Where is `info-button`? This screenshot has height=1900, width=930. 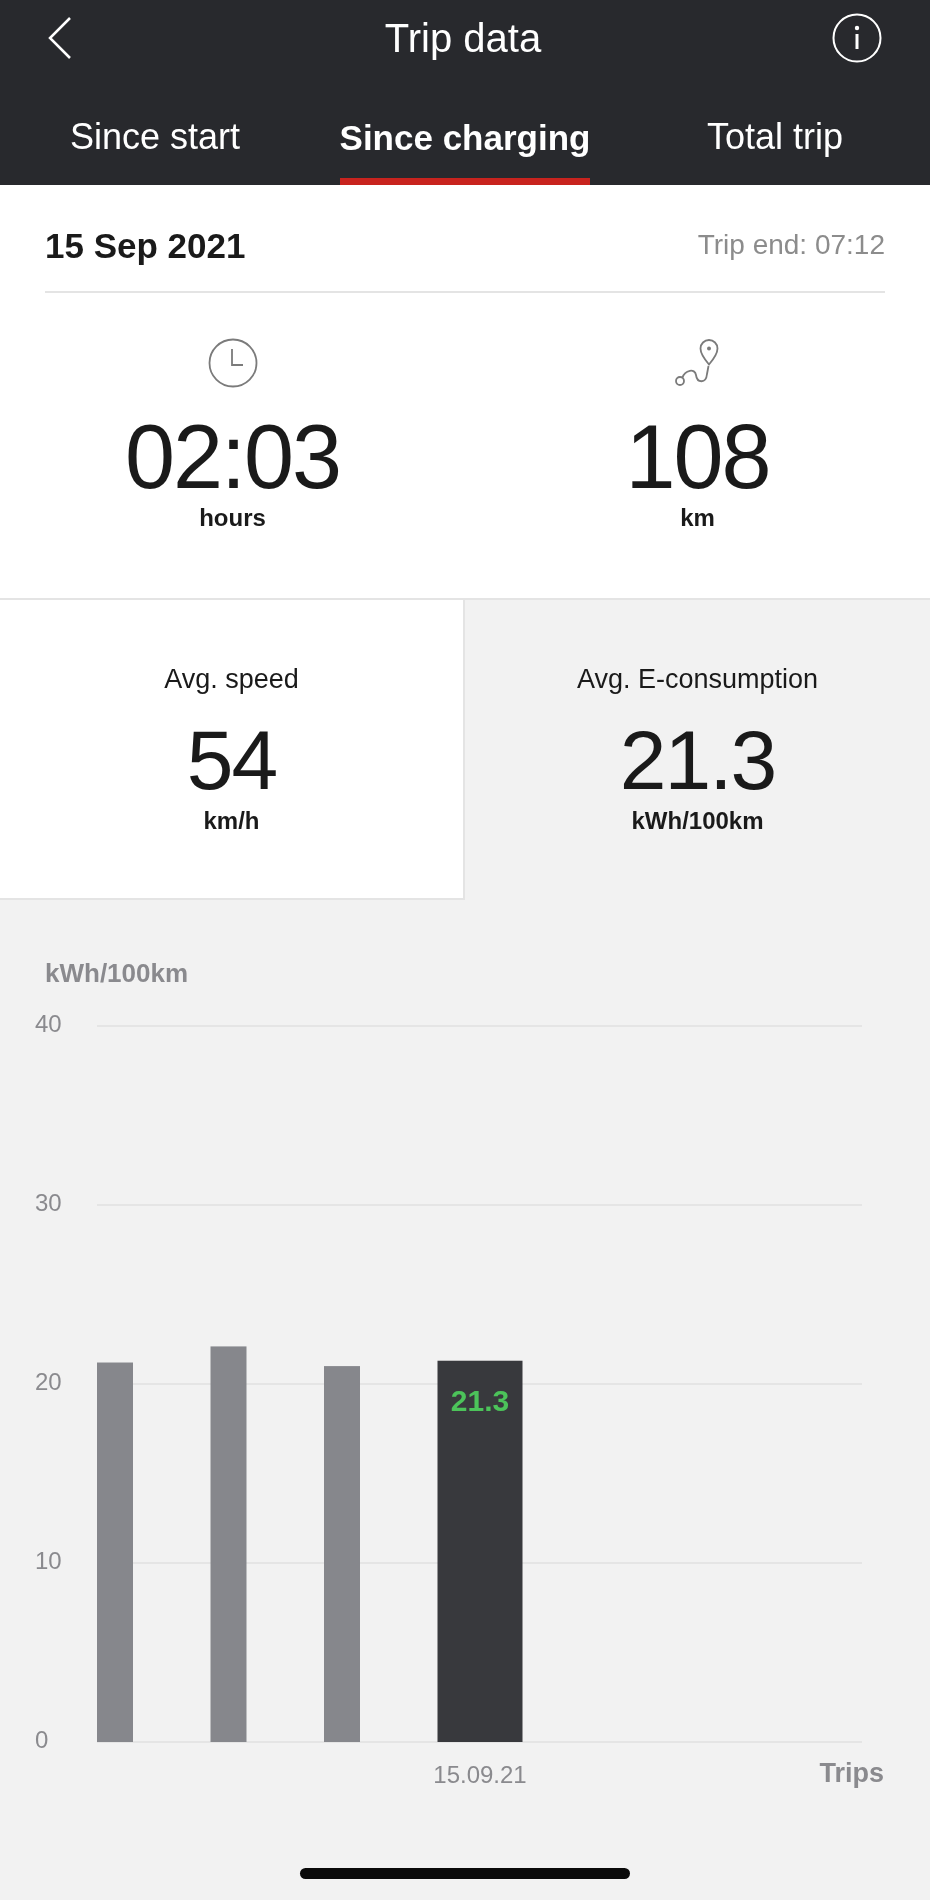
info-button is located at coordinates (857, 37).